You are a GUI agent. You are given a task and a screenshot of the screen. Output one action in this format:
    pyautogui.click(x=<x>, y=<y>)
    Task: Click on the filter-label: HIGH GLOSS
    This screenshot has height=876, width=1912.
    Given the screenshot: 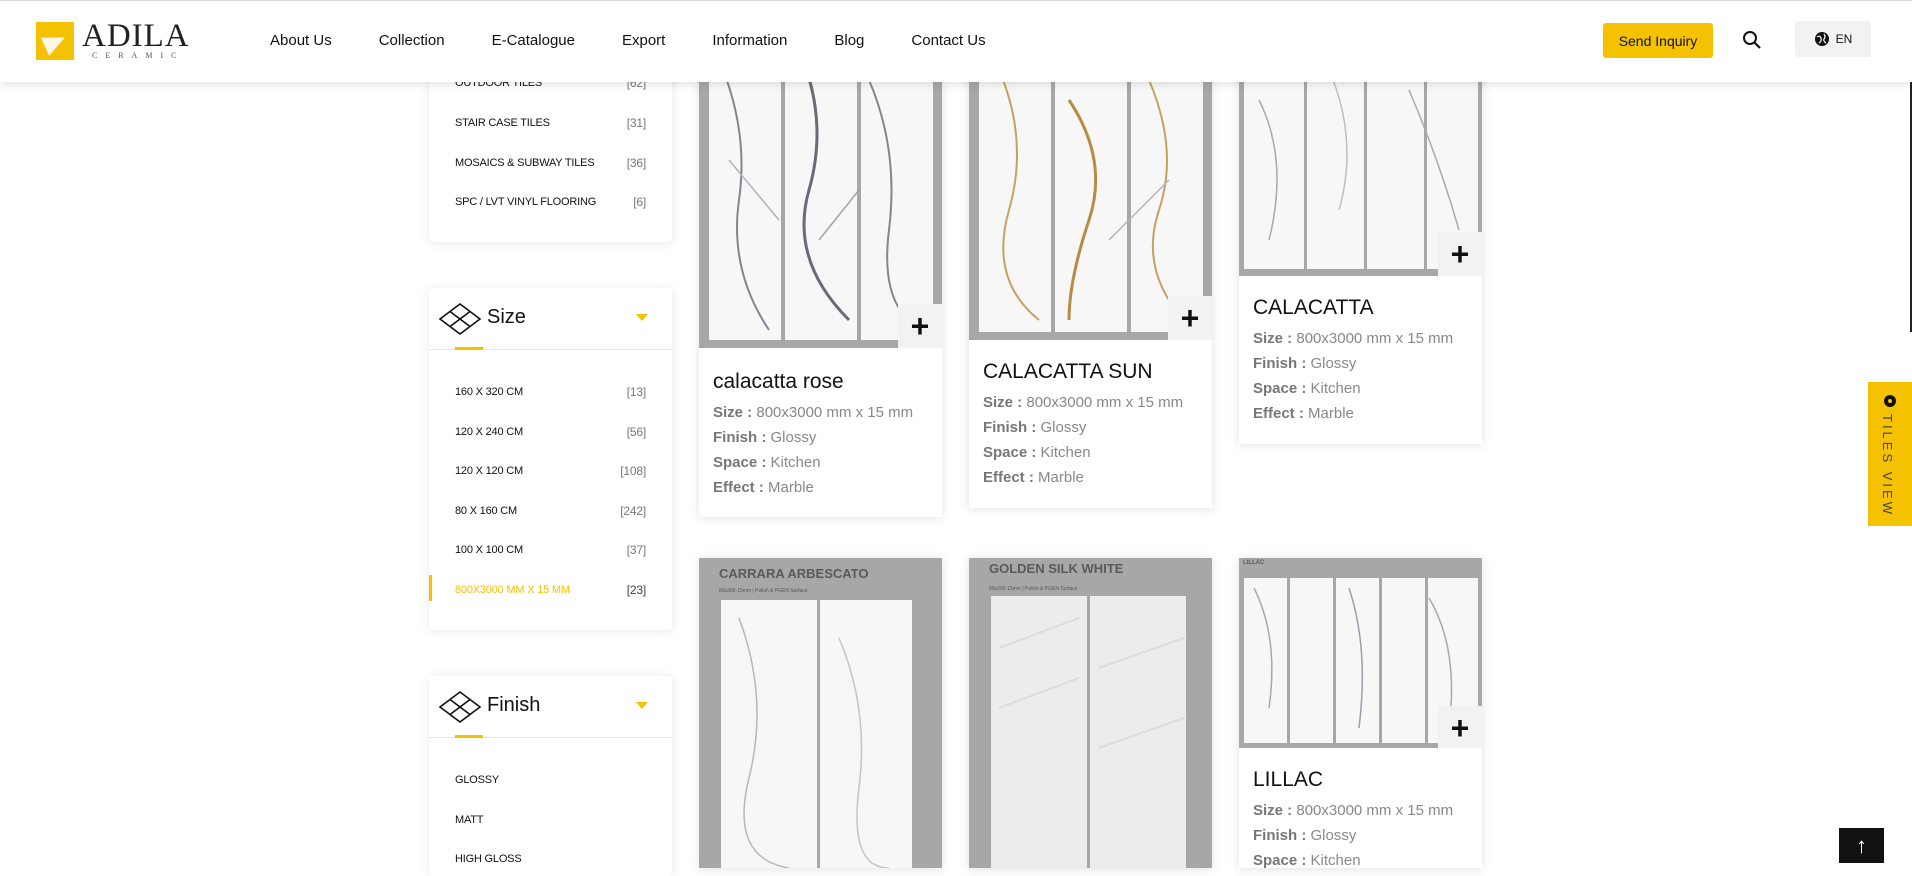 What is the action you would take?
    pyautogui.click(x=488, y=859)
    